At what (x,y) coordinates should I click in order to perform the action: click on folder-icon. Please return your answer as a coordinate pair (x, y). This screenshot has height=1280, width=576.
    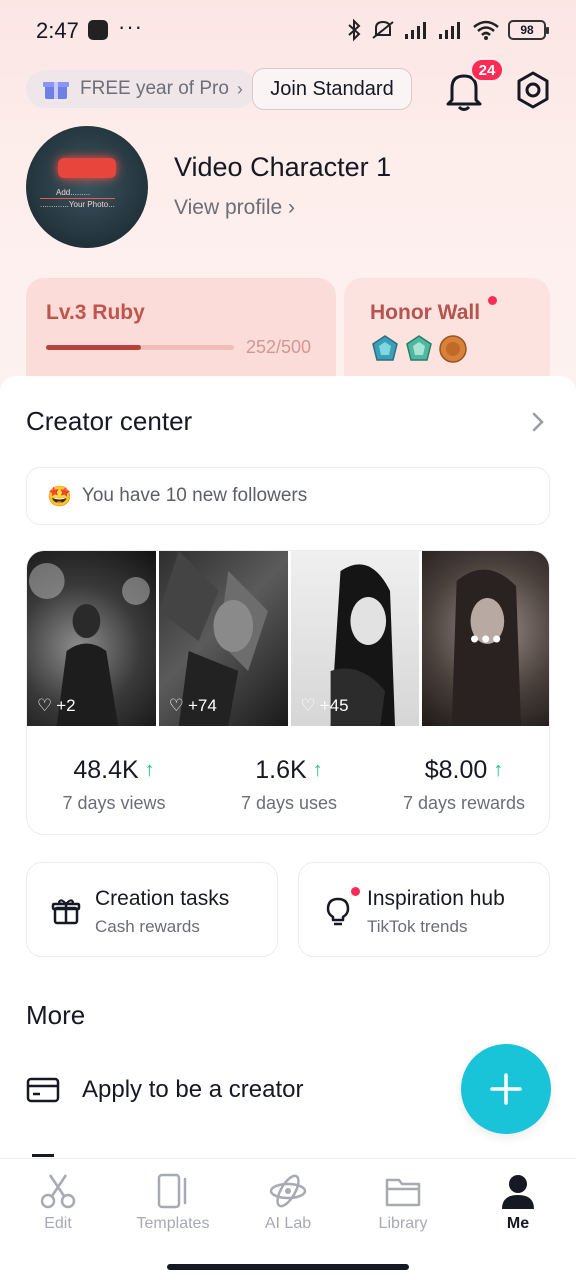
    Looking at the image, I should click on (403, 1192).